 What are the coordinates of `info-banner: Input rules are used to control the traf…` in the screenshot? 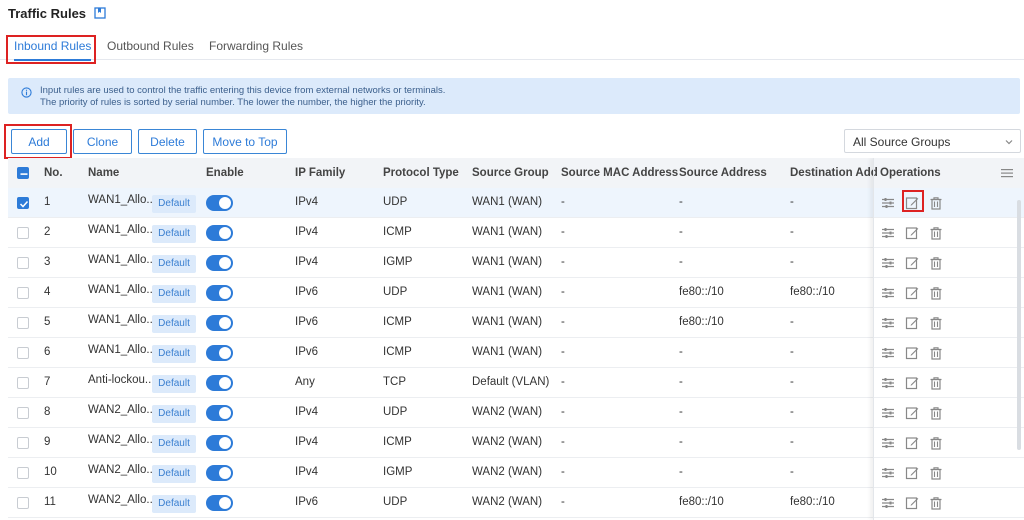 It's located at (514, 96).